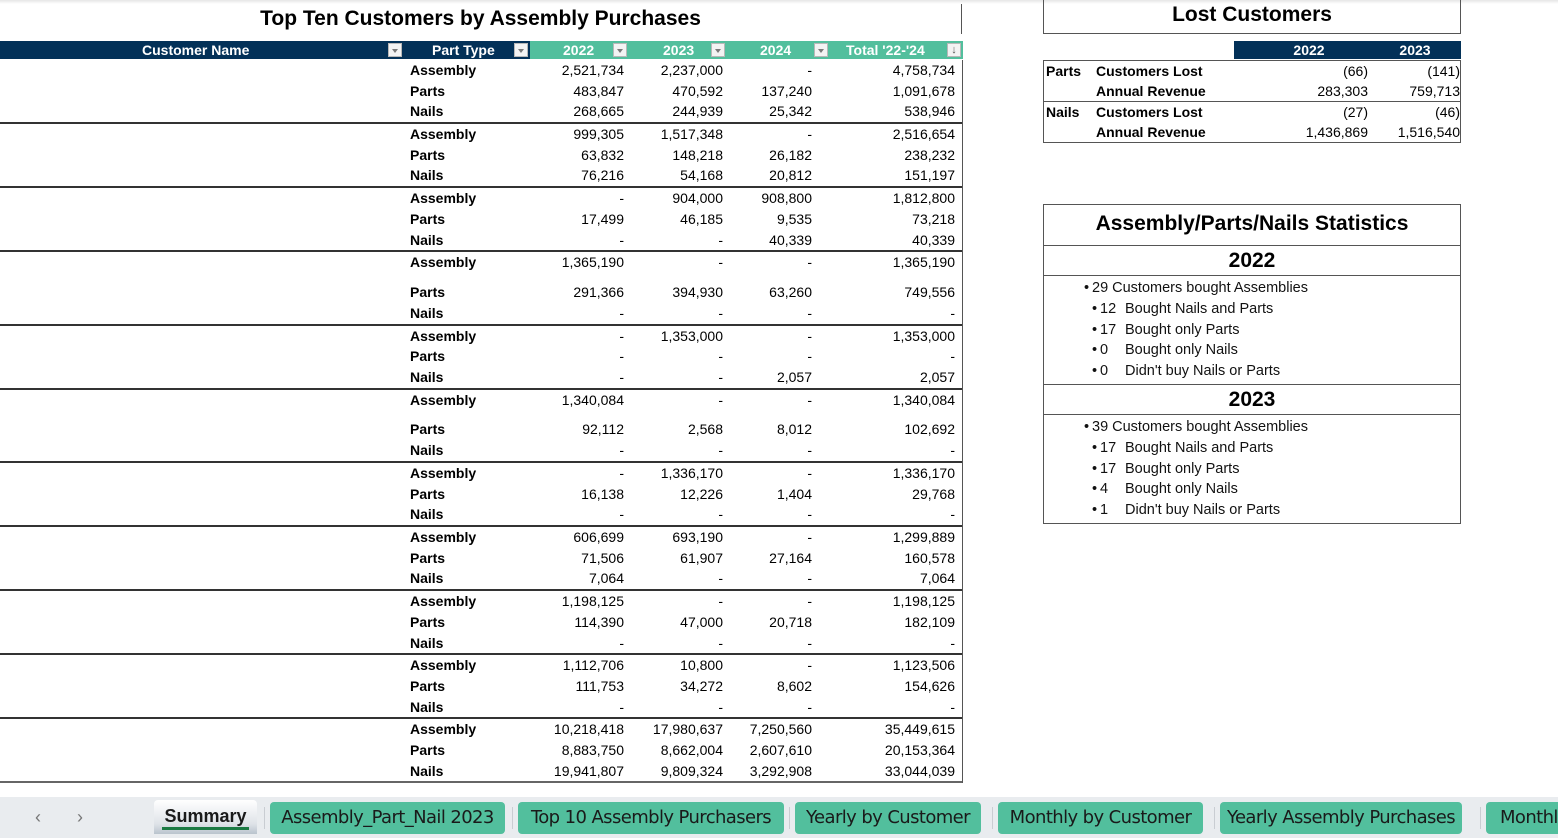  What do you see at coordinates (1100, 818) in the screenshot?
I see `sheet-tab-monthly-by-customer: Monthly by Customer` at bounding box center [1100, 818].